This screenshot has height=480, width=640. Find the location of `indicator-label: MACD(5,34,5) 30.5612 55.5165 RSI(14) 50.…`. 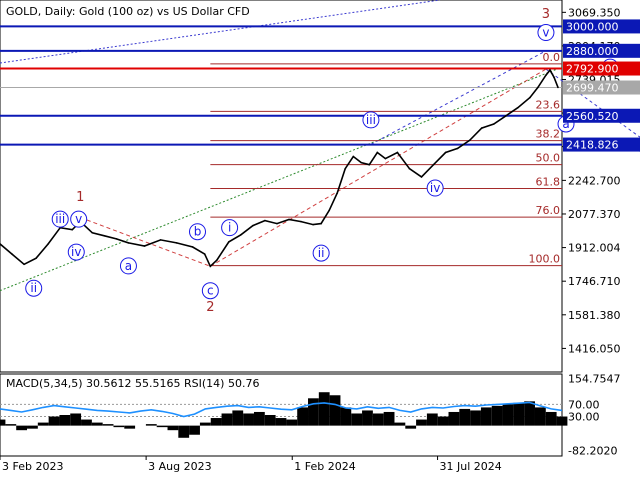

indicator-label: MACD(5,34,5) 30.5612 55.5165 RSI(14) 50.… is located at coordinates (132, 383).